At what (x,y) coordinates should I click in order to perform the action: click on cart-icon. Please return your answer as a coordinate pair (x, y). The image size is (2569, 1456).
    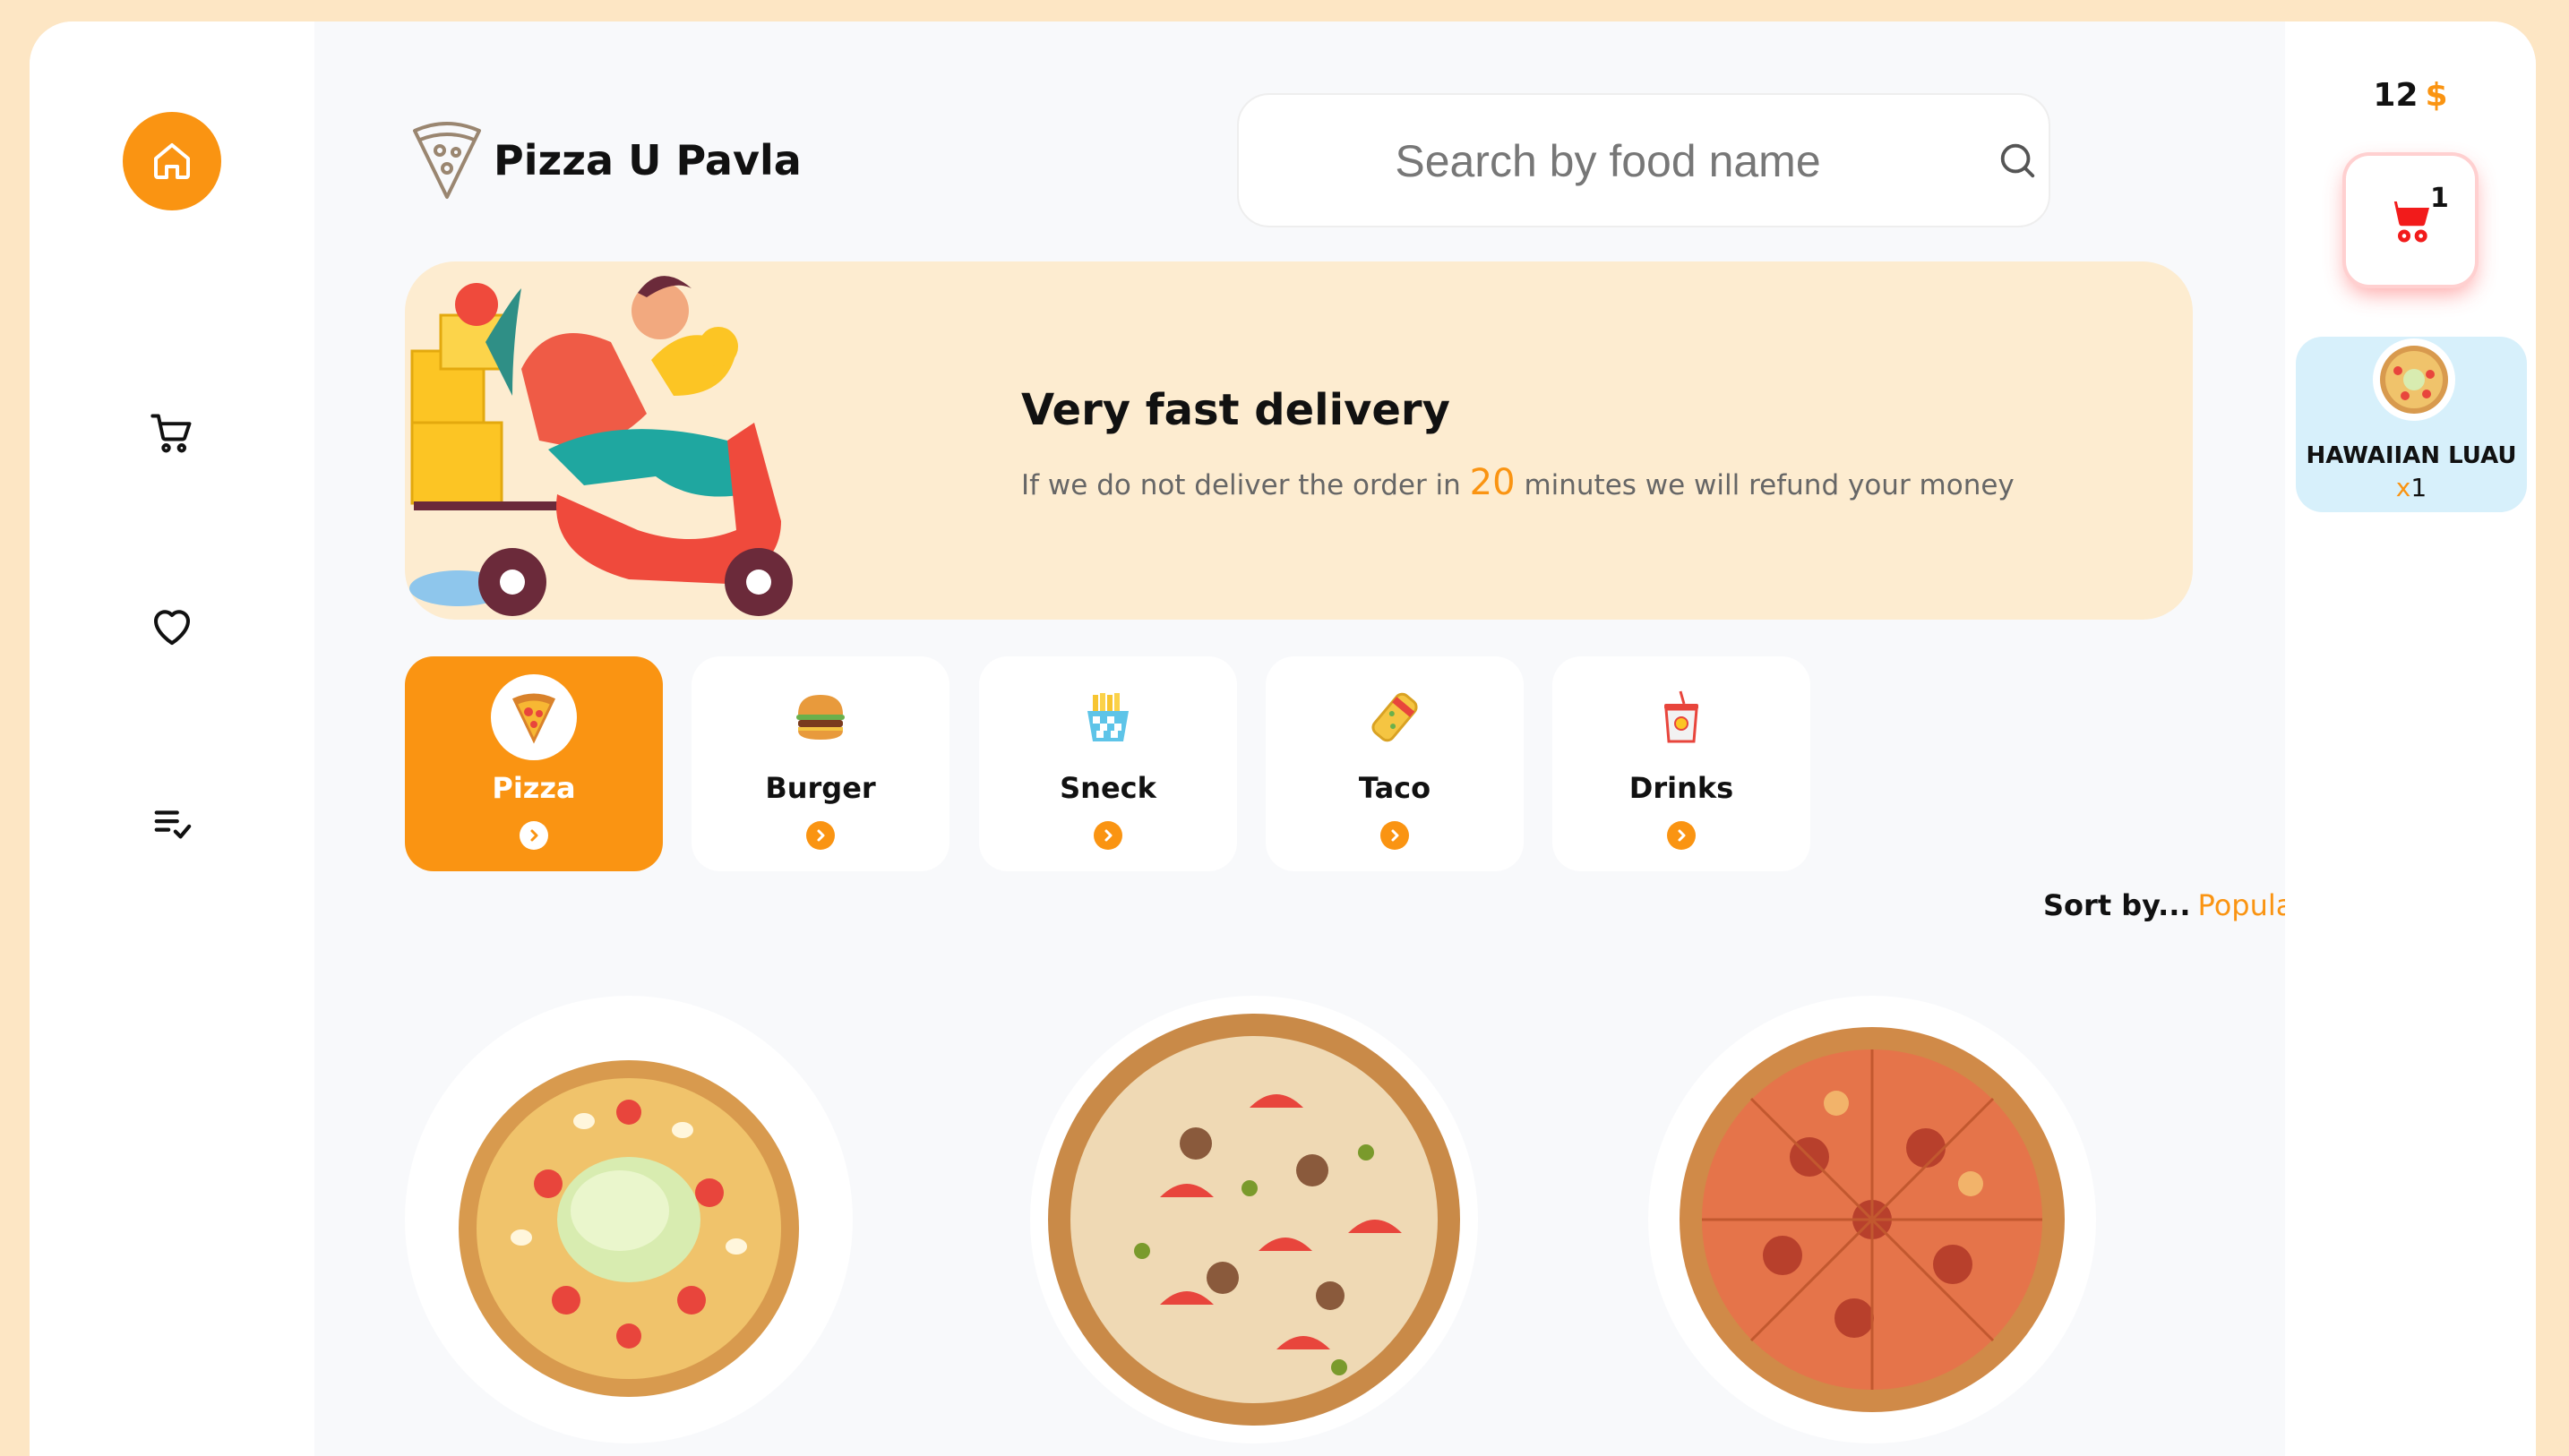
    Looking at the image, I should click on (171, 433).